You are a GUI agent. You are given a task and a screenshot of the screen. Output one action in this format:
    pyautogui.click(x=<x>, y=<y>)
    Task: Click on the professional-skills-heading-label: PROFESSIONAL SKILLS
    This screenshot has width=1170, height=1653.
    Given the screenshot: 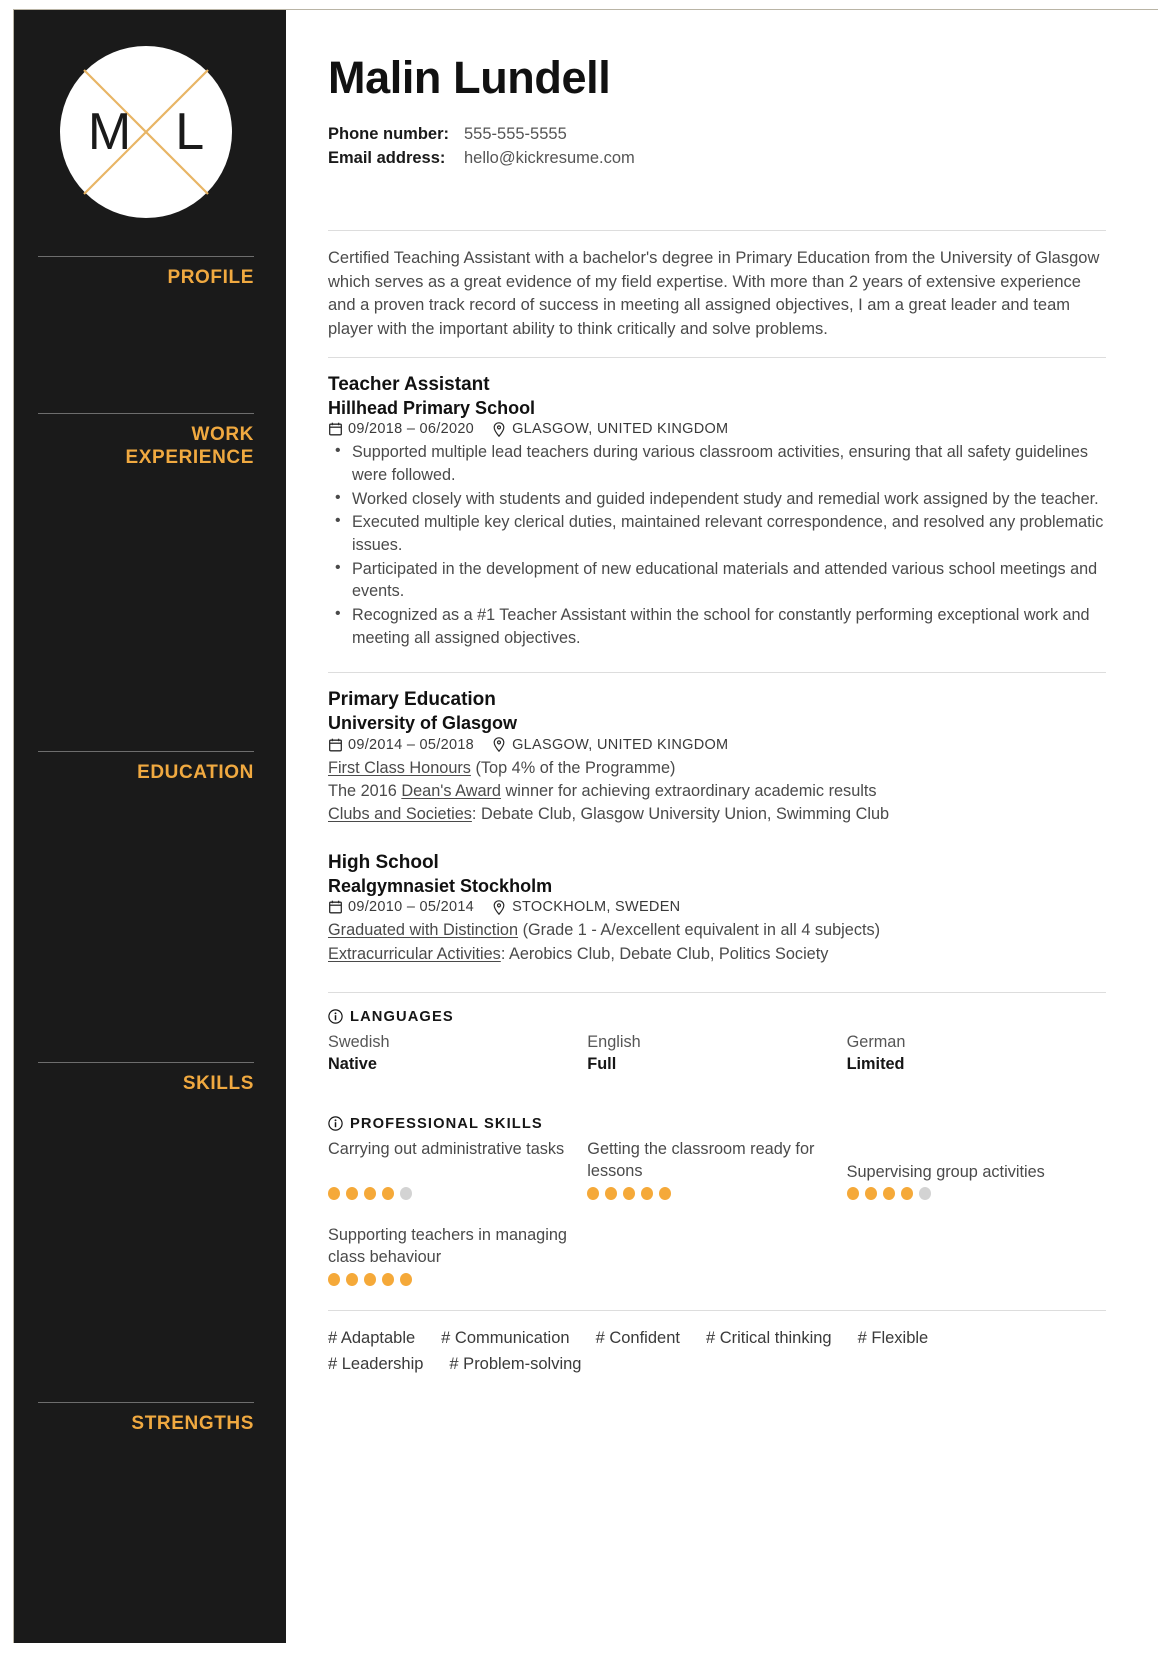 What is the action you would take?
    pyautogui.click(x=446, y=1123)
    